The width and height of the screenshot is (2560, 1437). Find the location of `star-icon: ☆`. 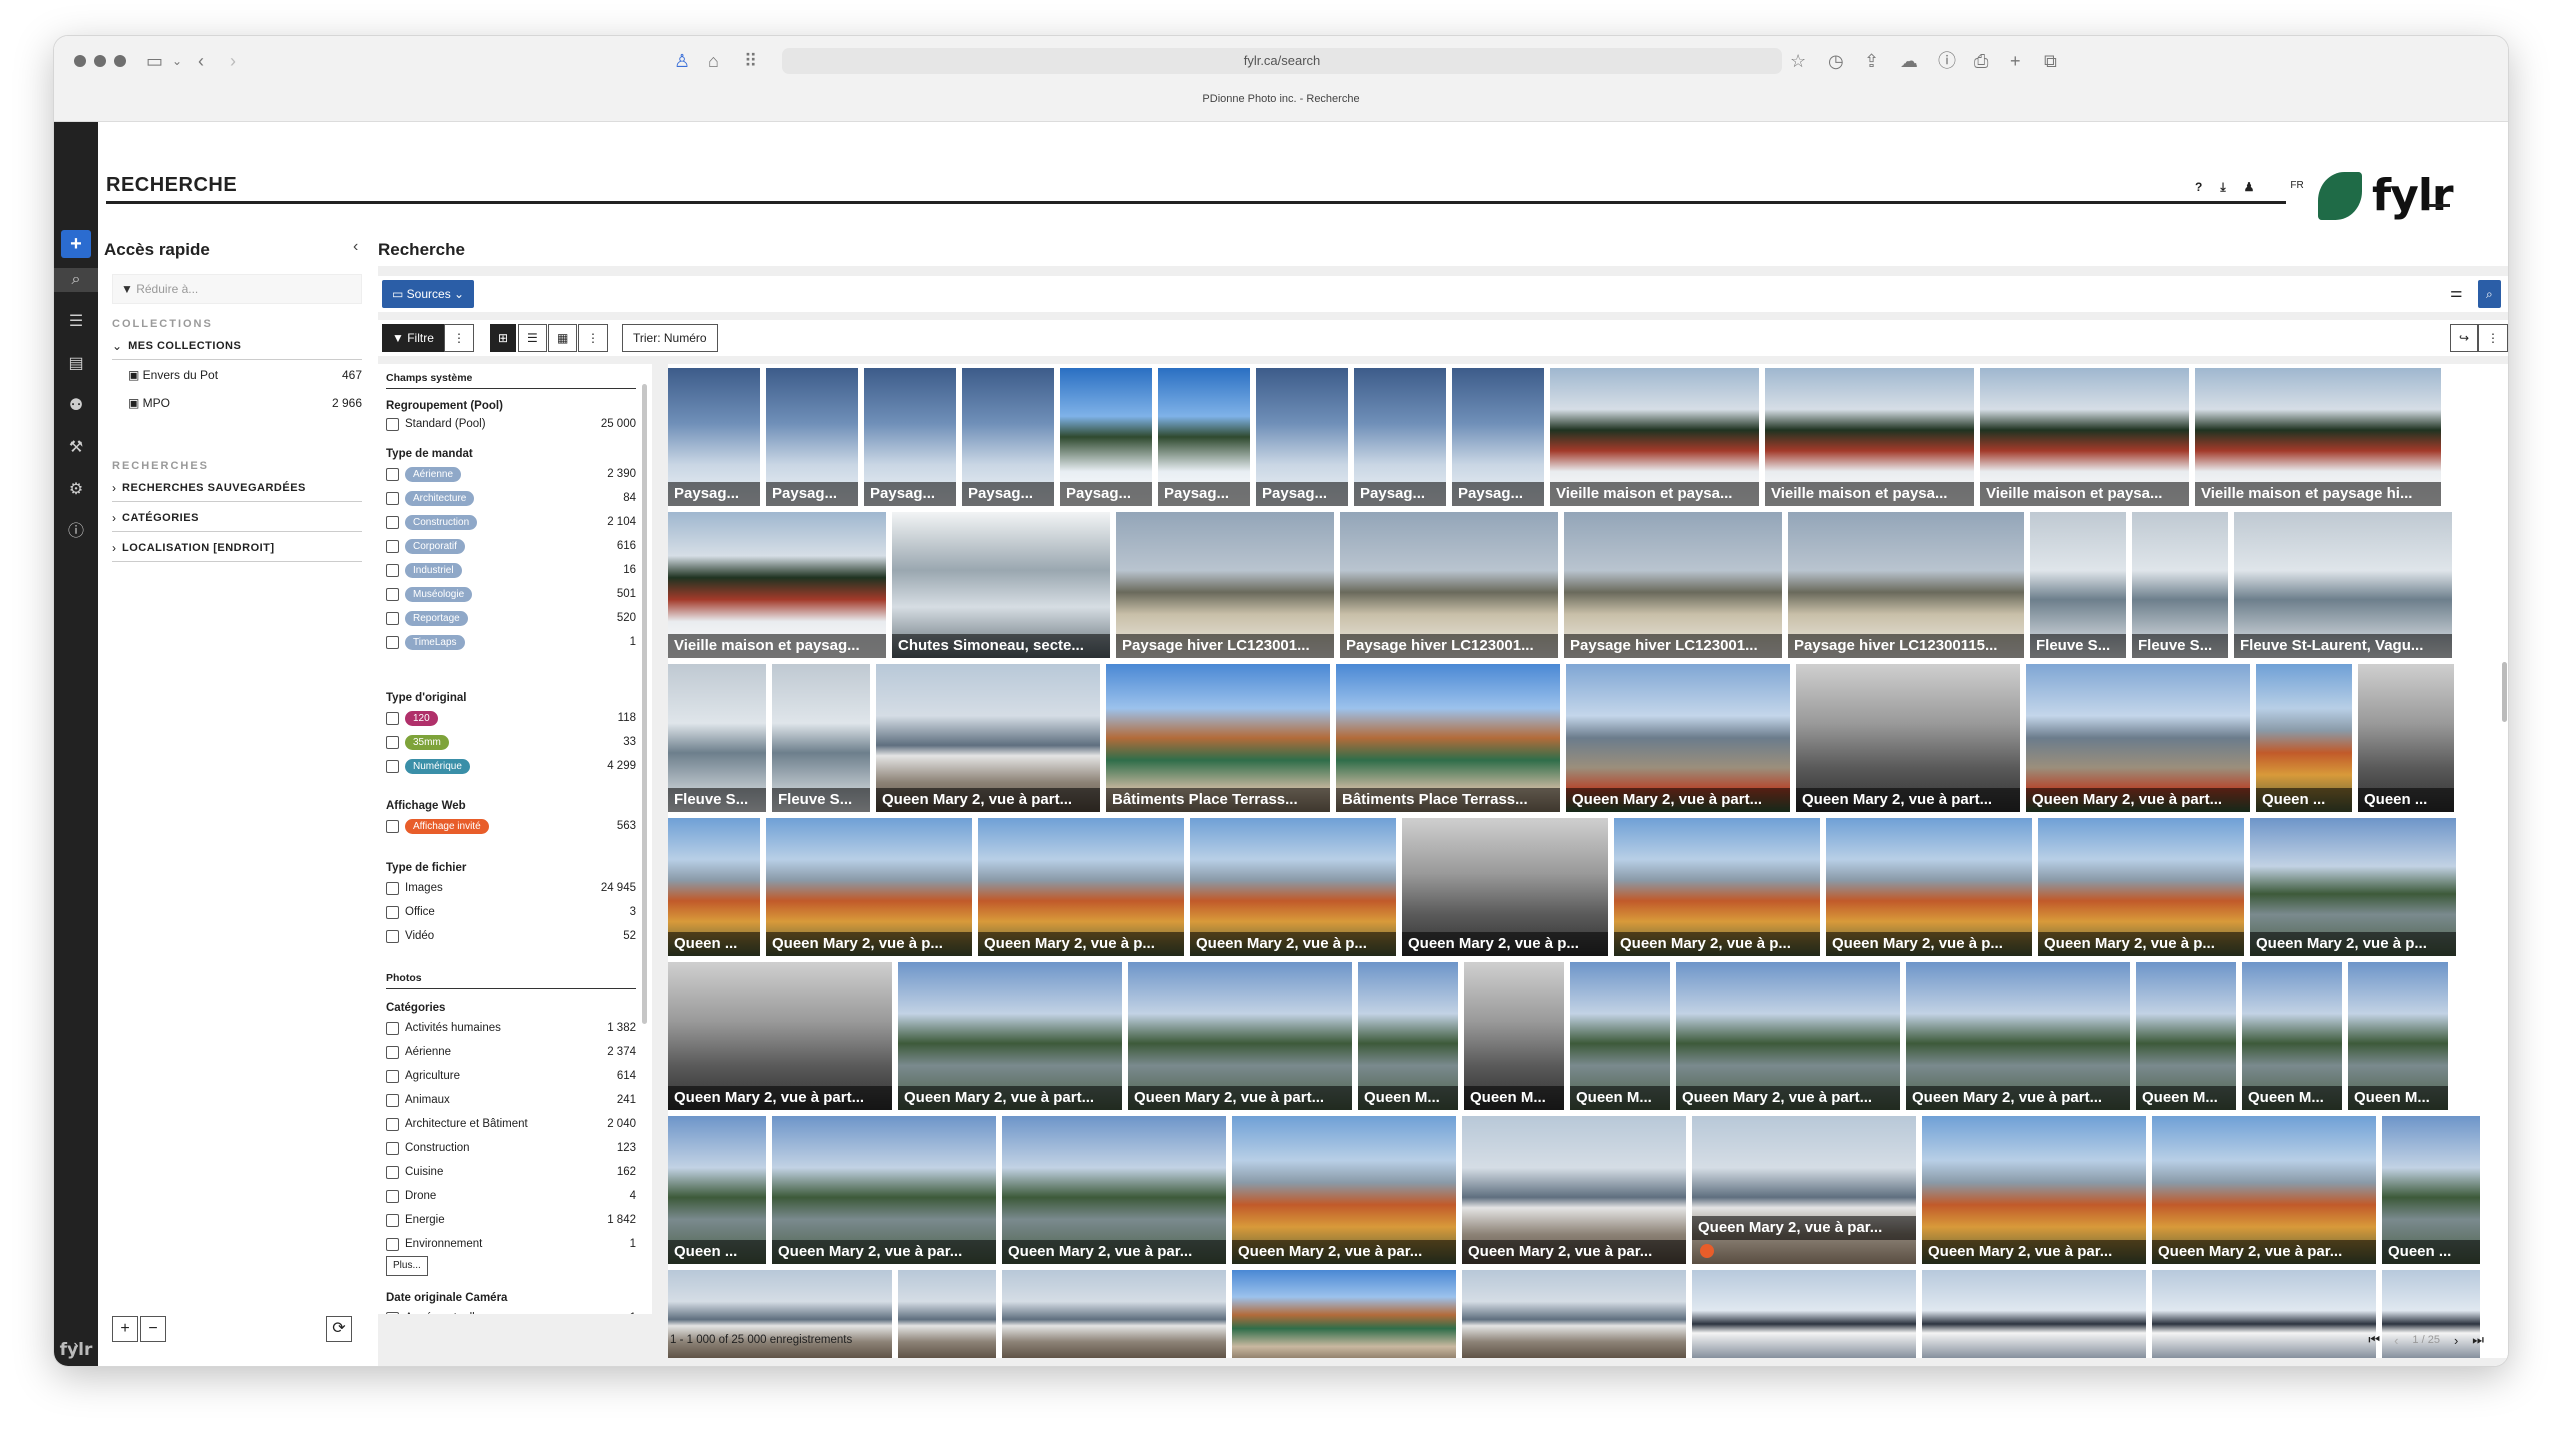

star-icon: ☆ is located at coordinates (1798, 61).